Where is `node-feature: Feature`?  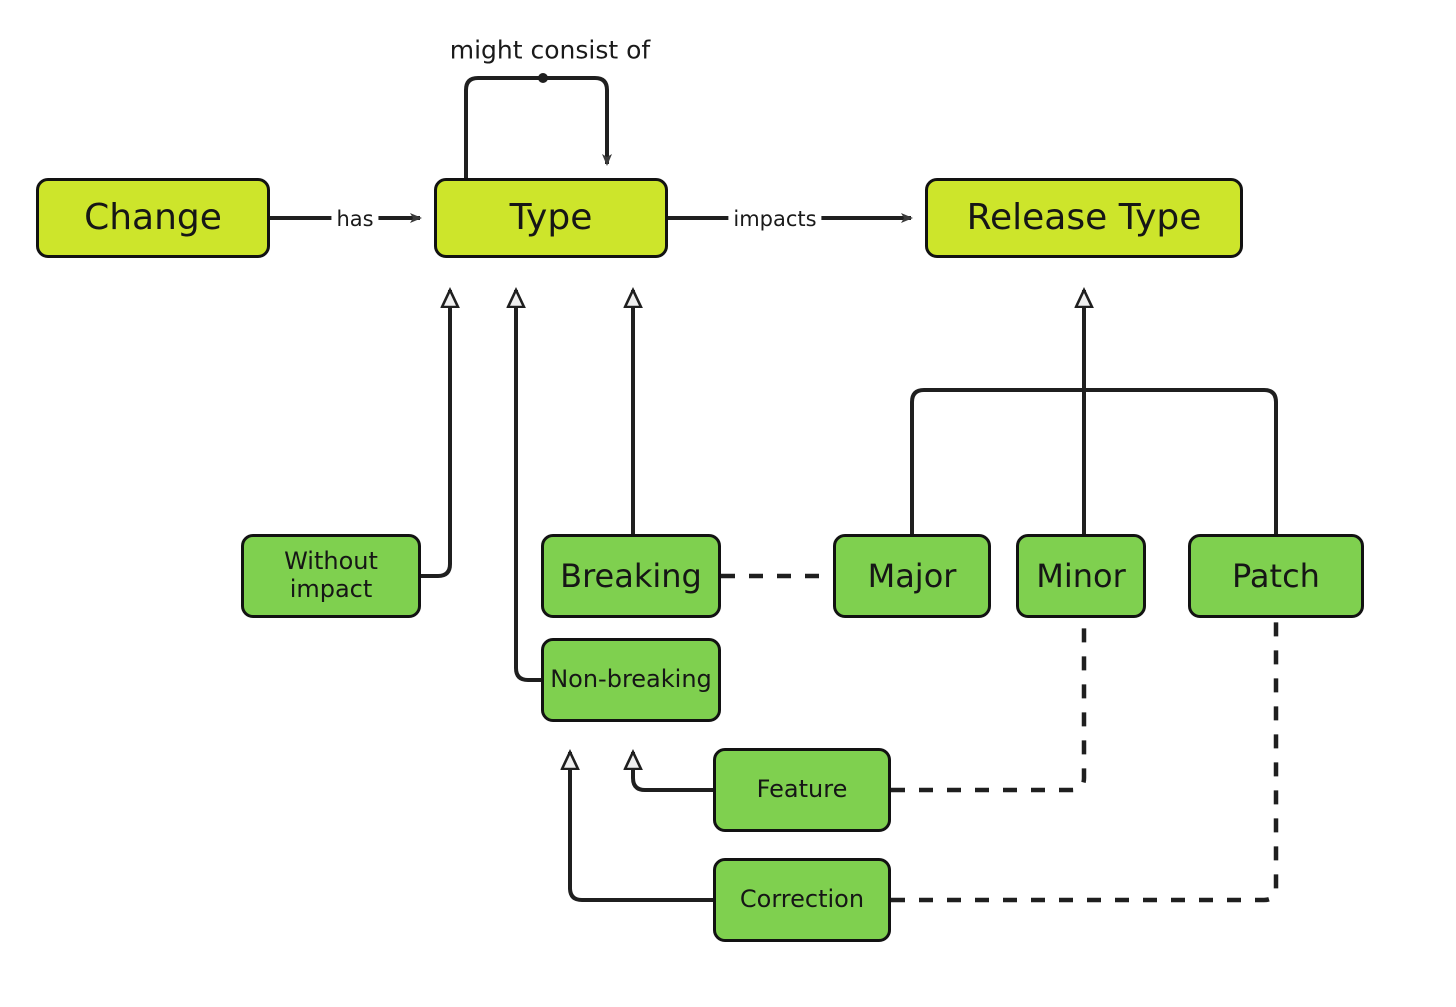
node-feature: Feature is located at coordinates (802, 790).